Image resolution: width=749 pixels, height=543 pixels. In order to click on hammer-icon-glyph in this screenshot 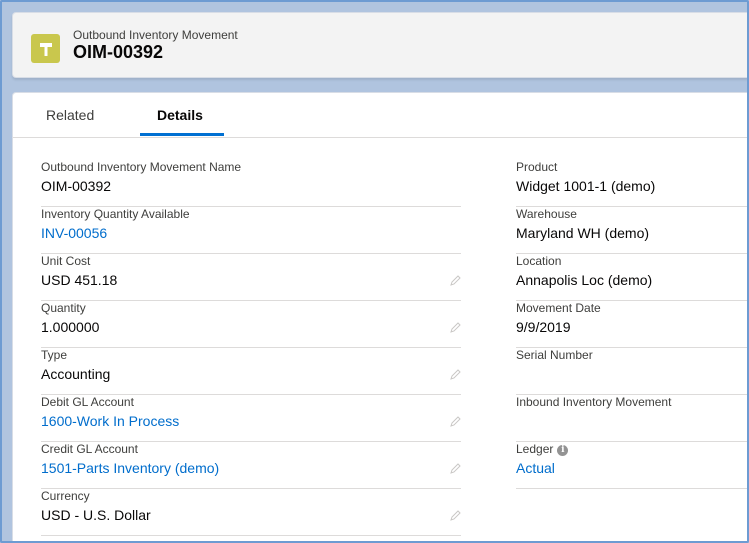, I will do `click(45, 49)`.